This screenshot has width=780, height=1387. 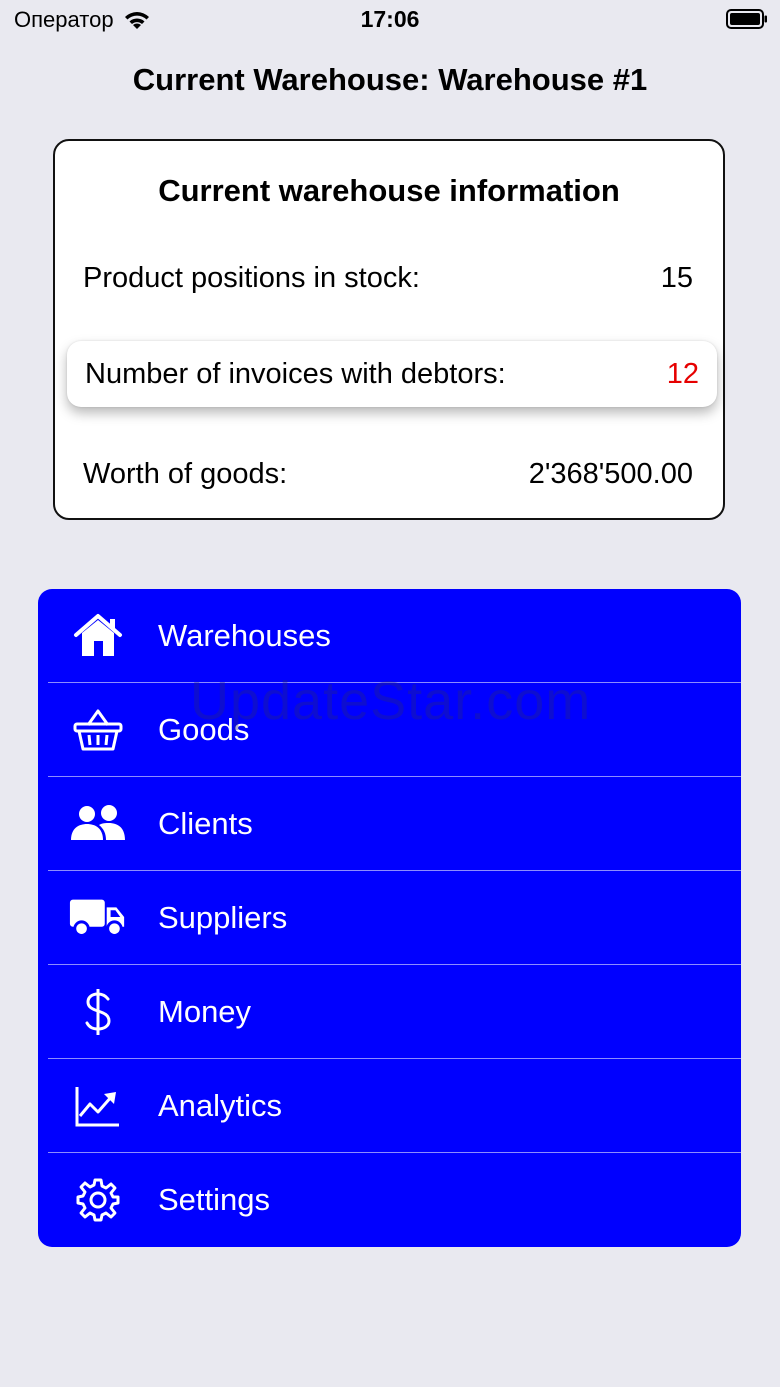 What do you see at coordinates (98, 636) in the screenshot?
I see `house-icon` at bounding box center [98, 636].